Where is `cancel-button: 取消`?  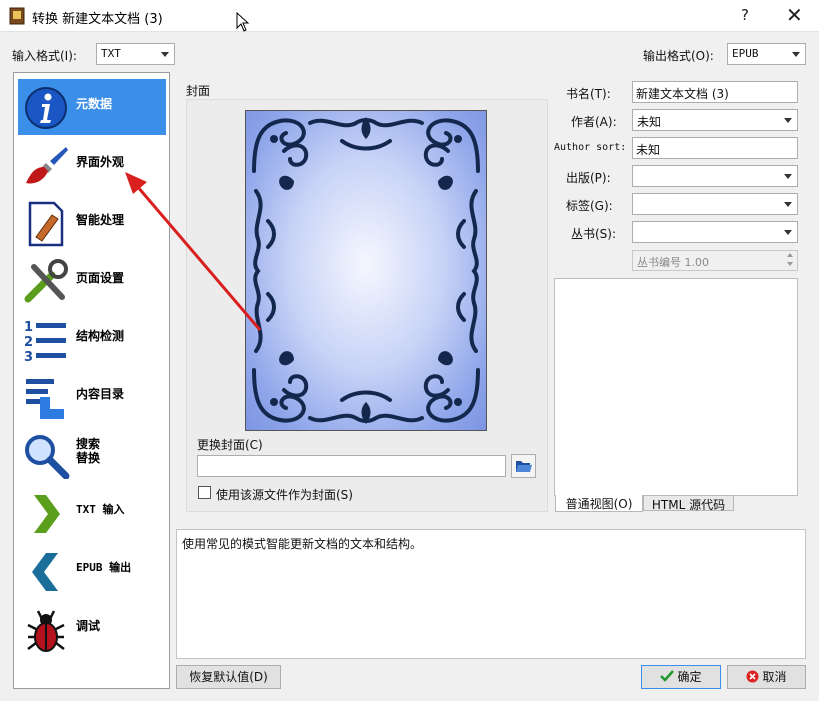 cancel-button: 取消 is located at coordinates (766, 677).